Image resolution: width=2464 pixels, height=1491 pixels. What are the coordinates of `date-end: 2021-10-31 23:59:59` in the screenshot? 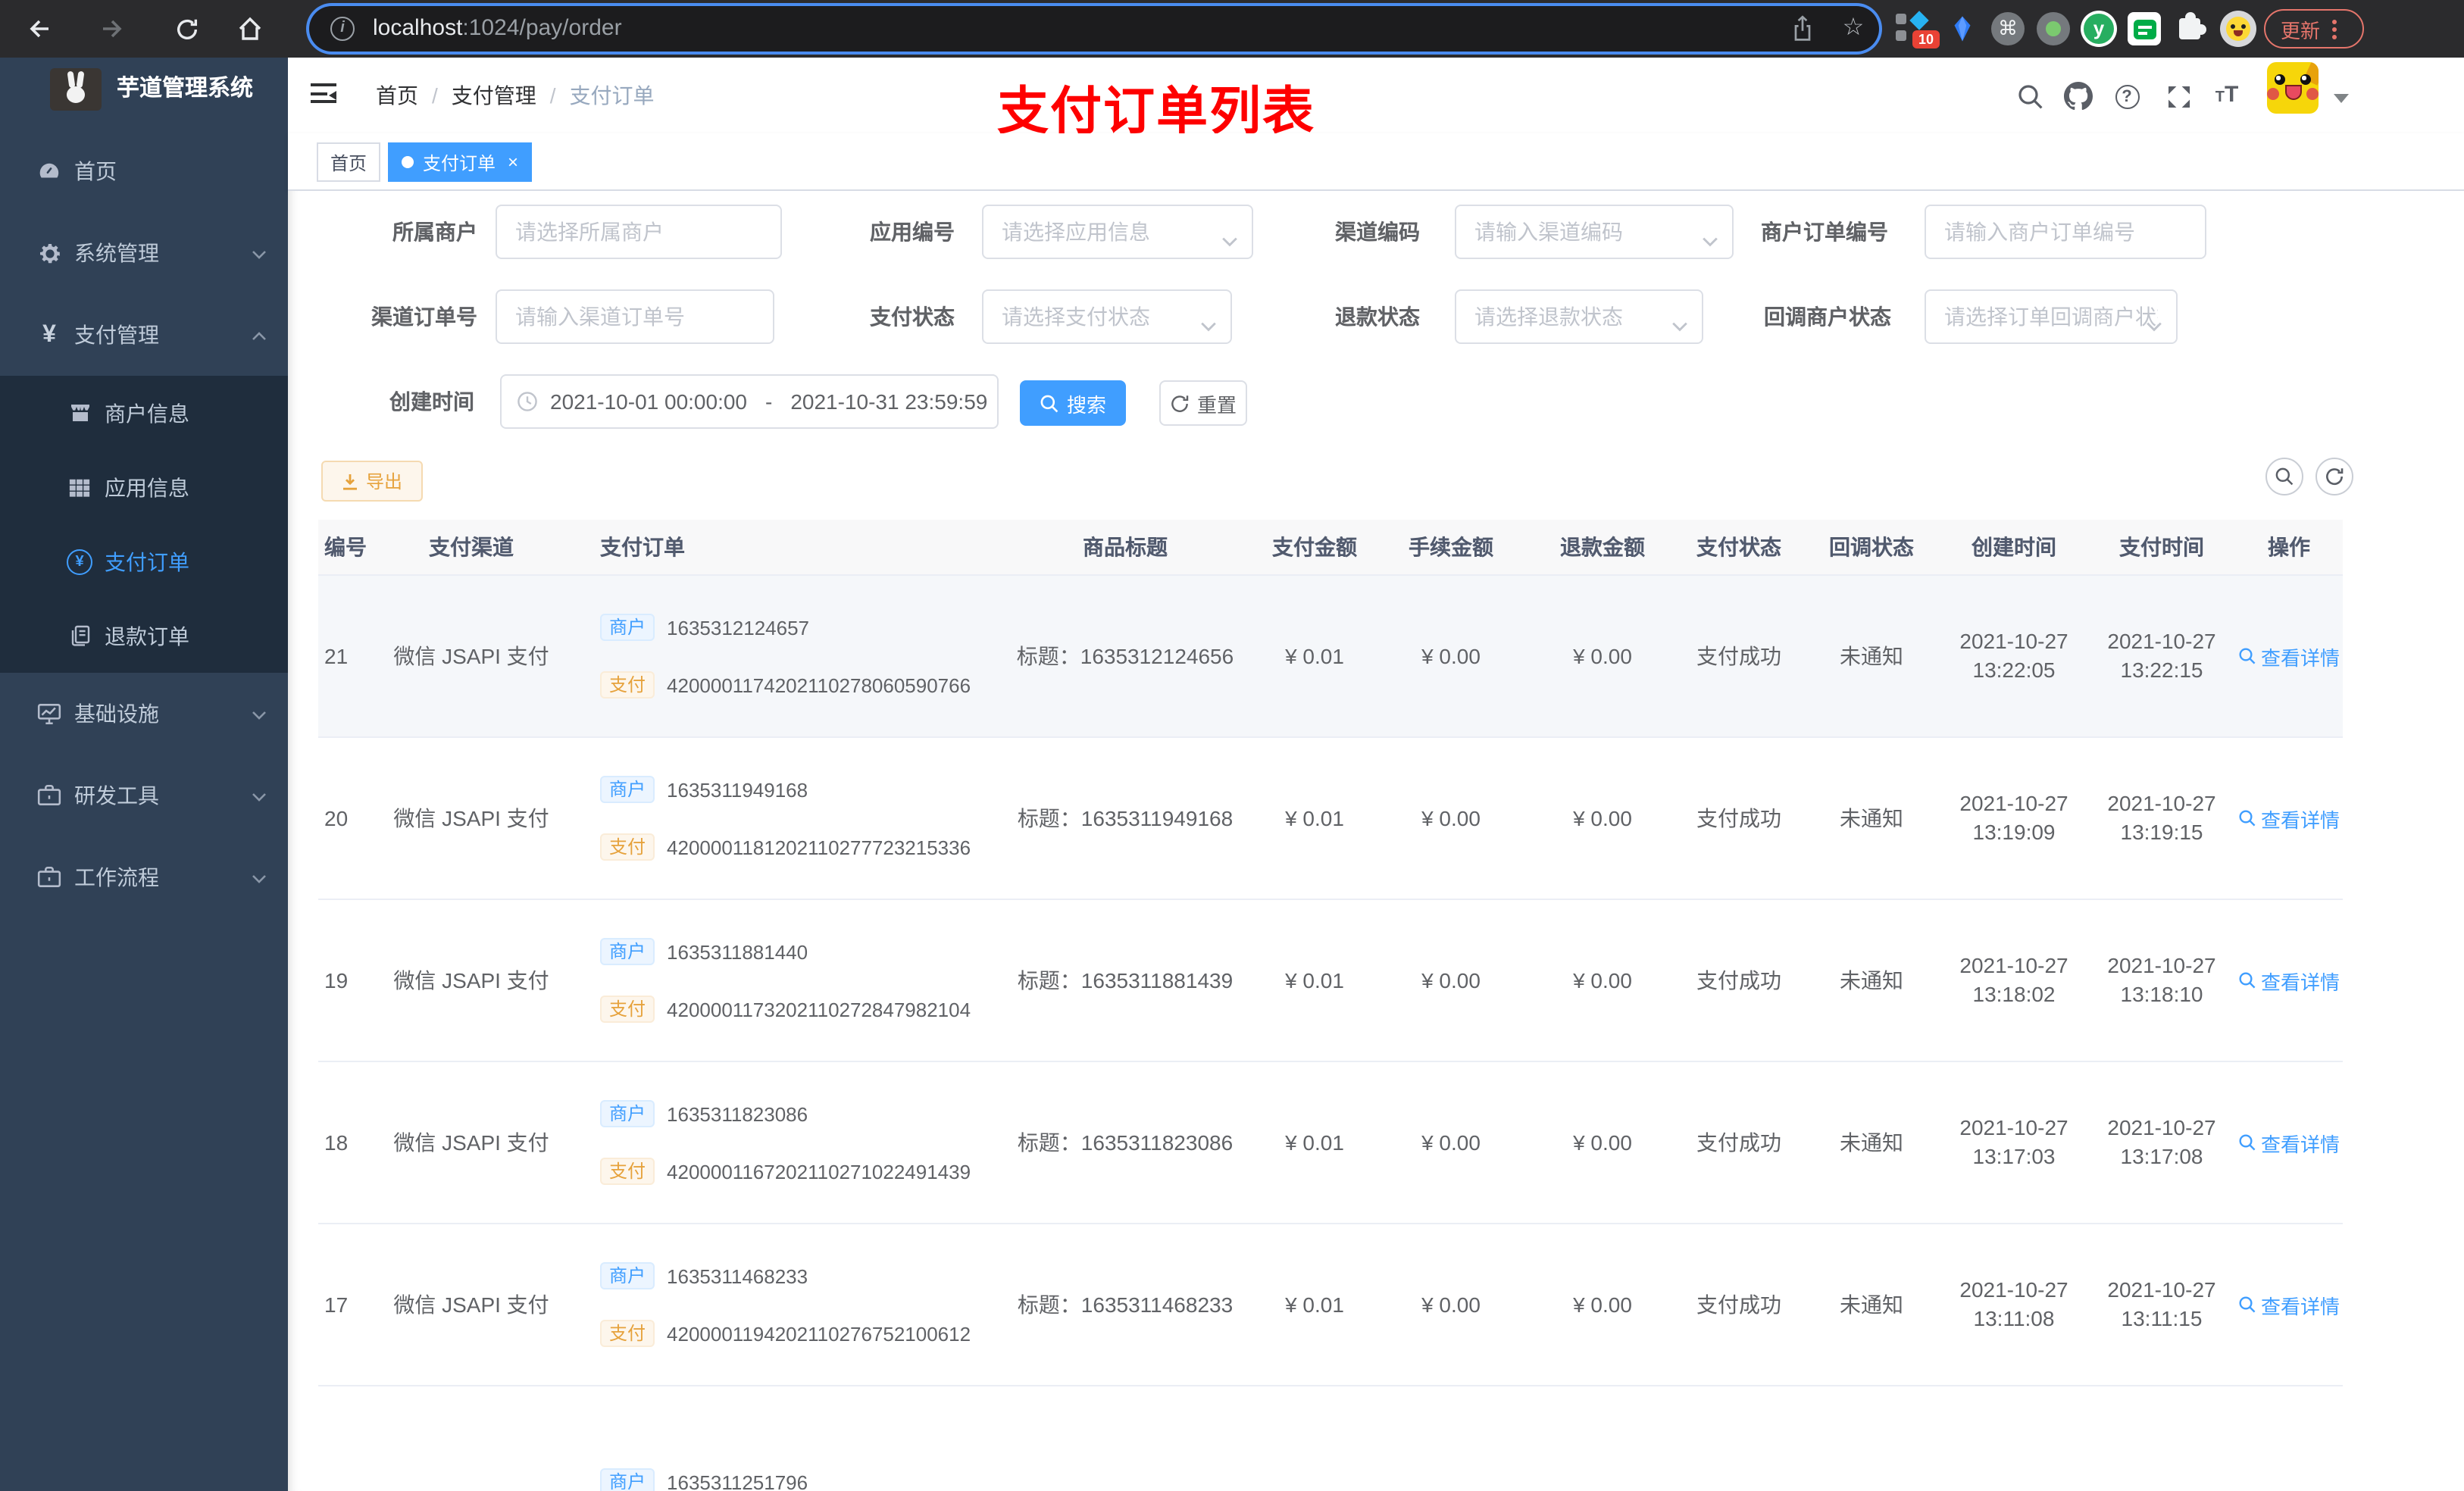 It's located at (888, 401).